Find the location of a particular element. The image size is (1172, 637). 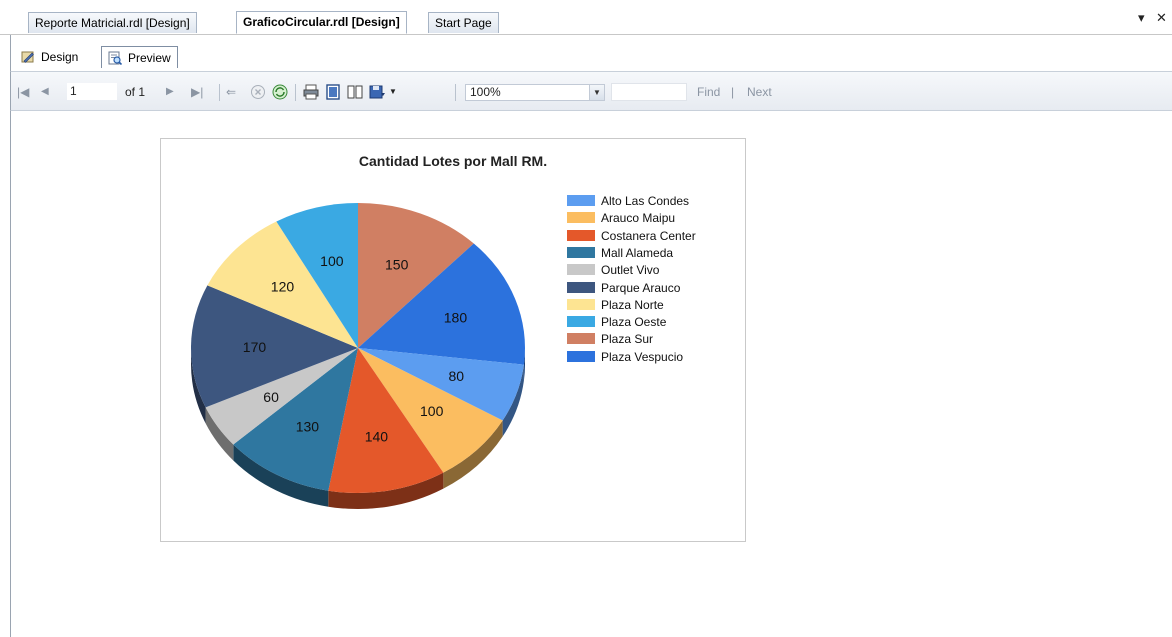

legend-label: Plaza Vespucio is located at coordinates (642, 356).